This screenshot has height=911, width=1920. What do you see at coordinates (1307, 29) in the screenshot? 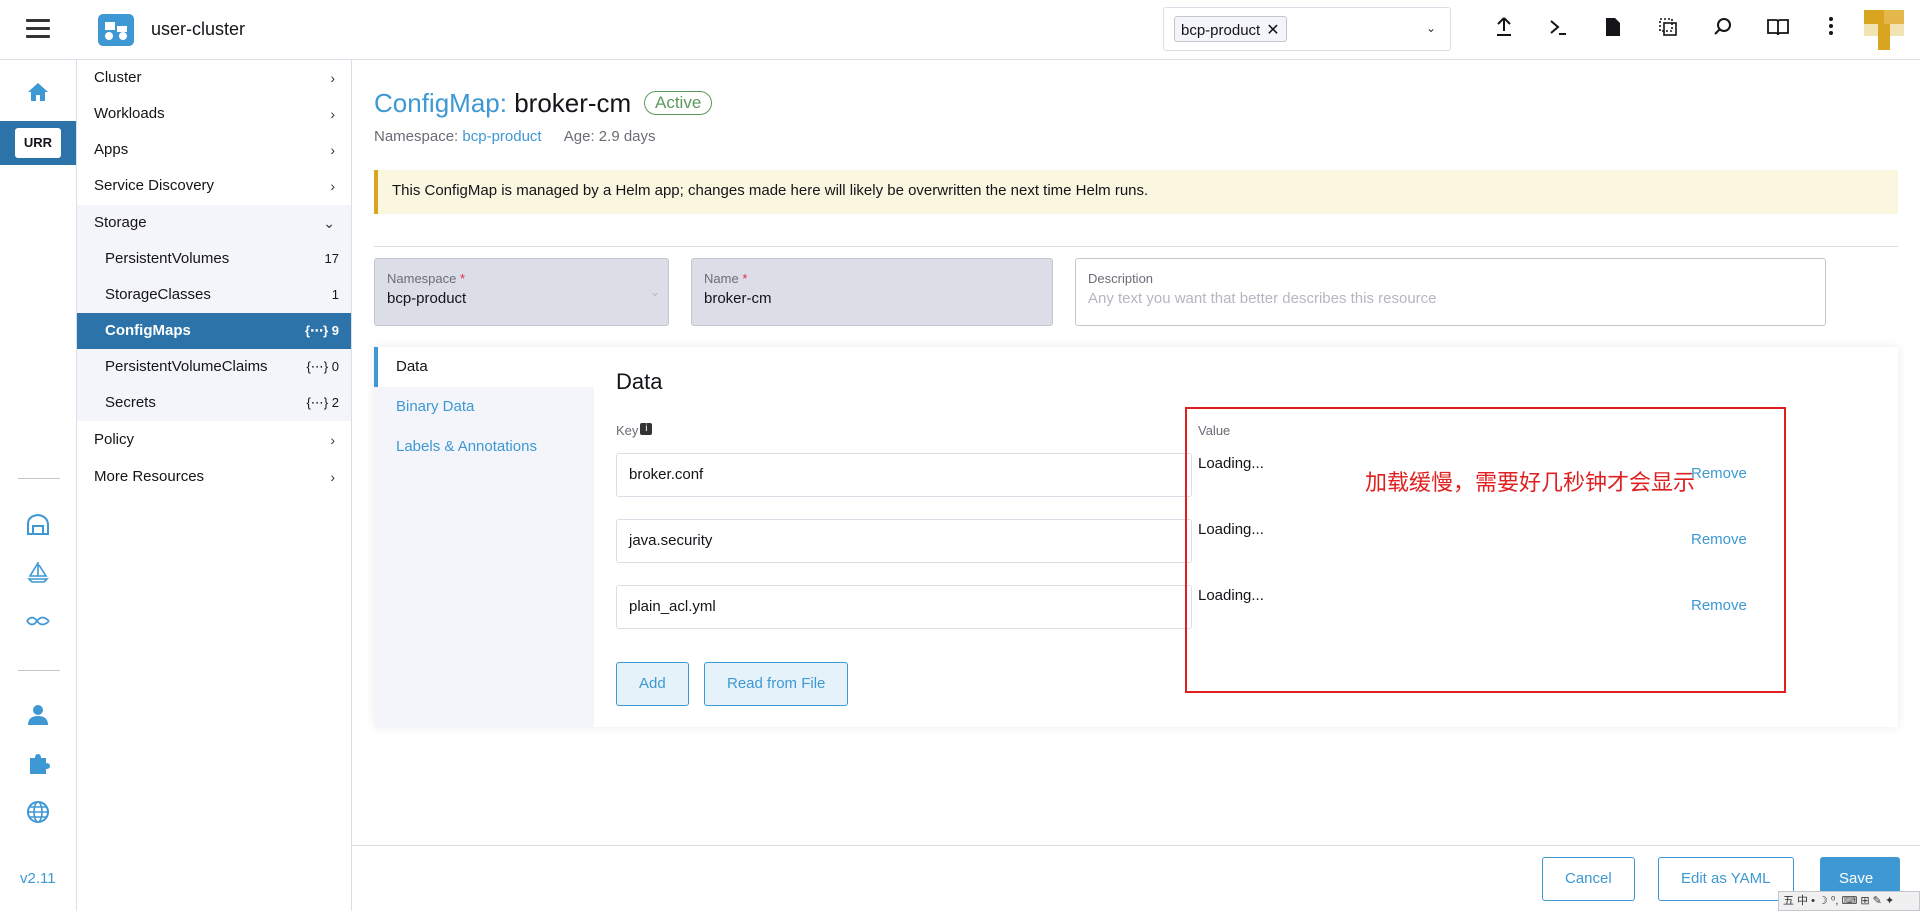
I see `namespace-filter: bcp-product ✕ ⌄` at bounding box center [1307, 29].